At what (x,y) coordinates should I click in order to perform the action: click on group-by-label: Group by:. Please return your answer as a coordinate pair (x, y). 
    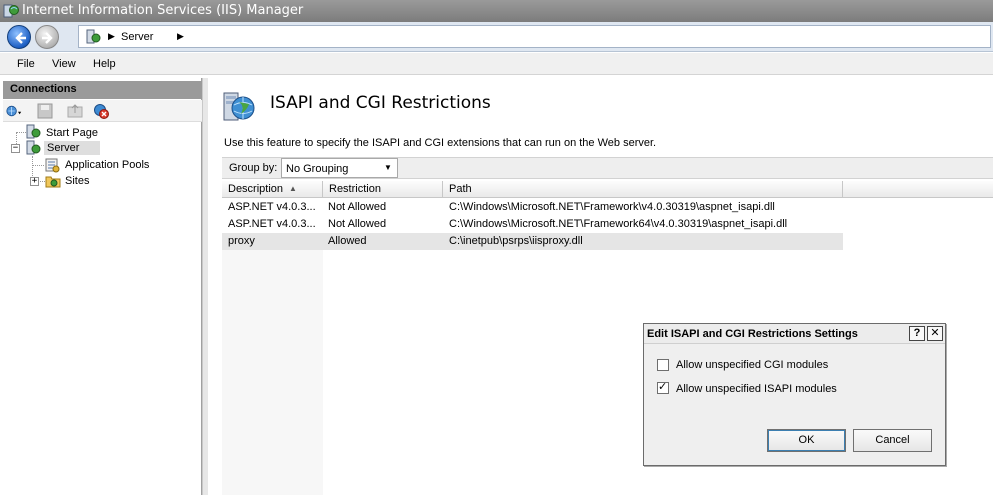
    Looking at the image, I should click on (253, 168).